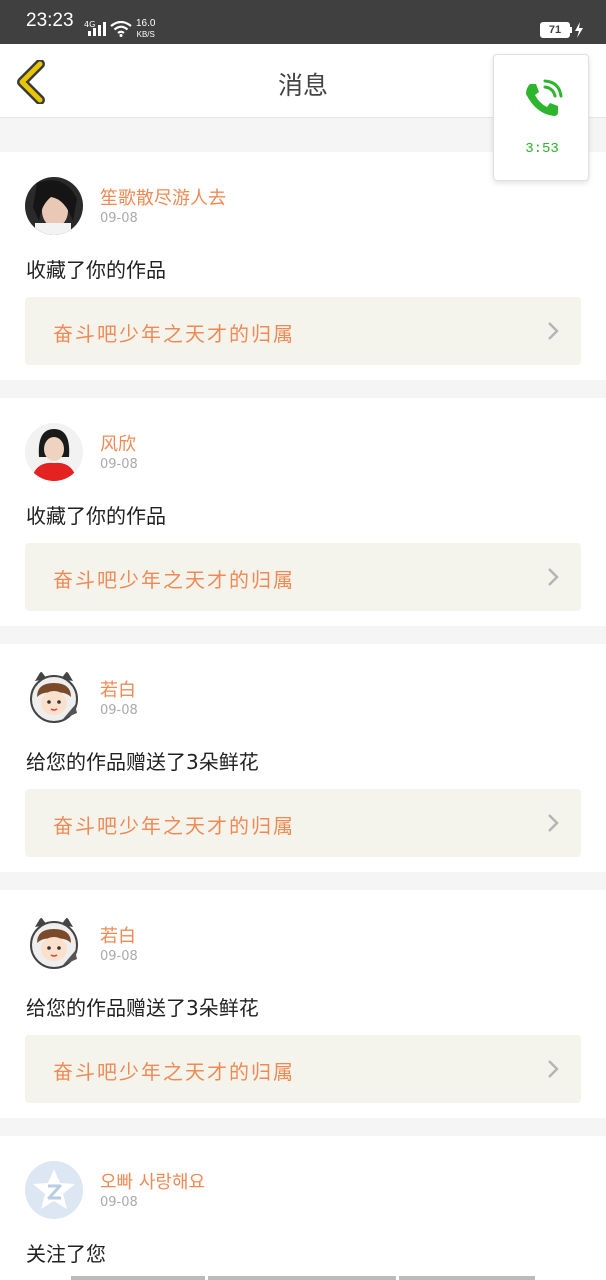 This screenshot has height=1280, width=606. Describe the element at coordinates (97, 29) in the screenshot. I see `signal-icon` at that location.